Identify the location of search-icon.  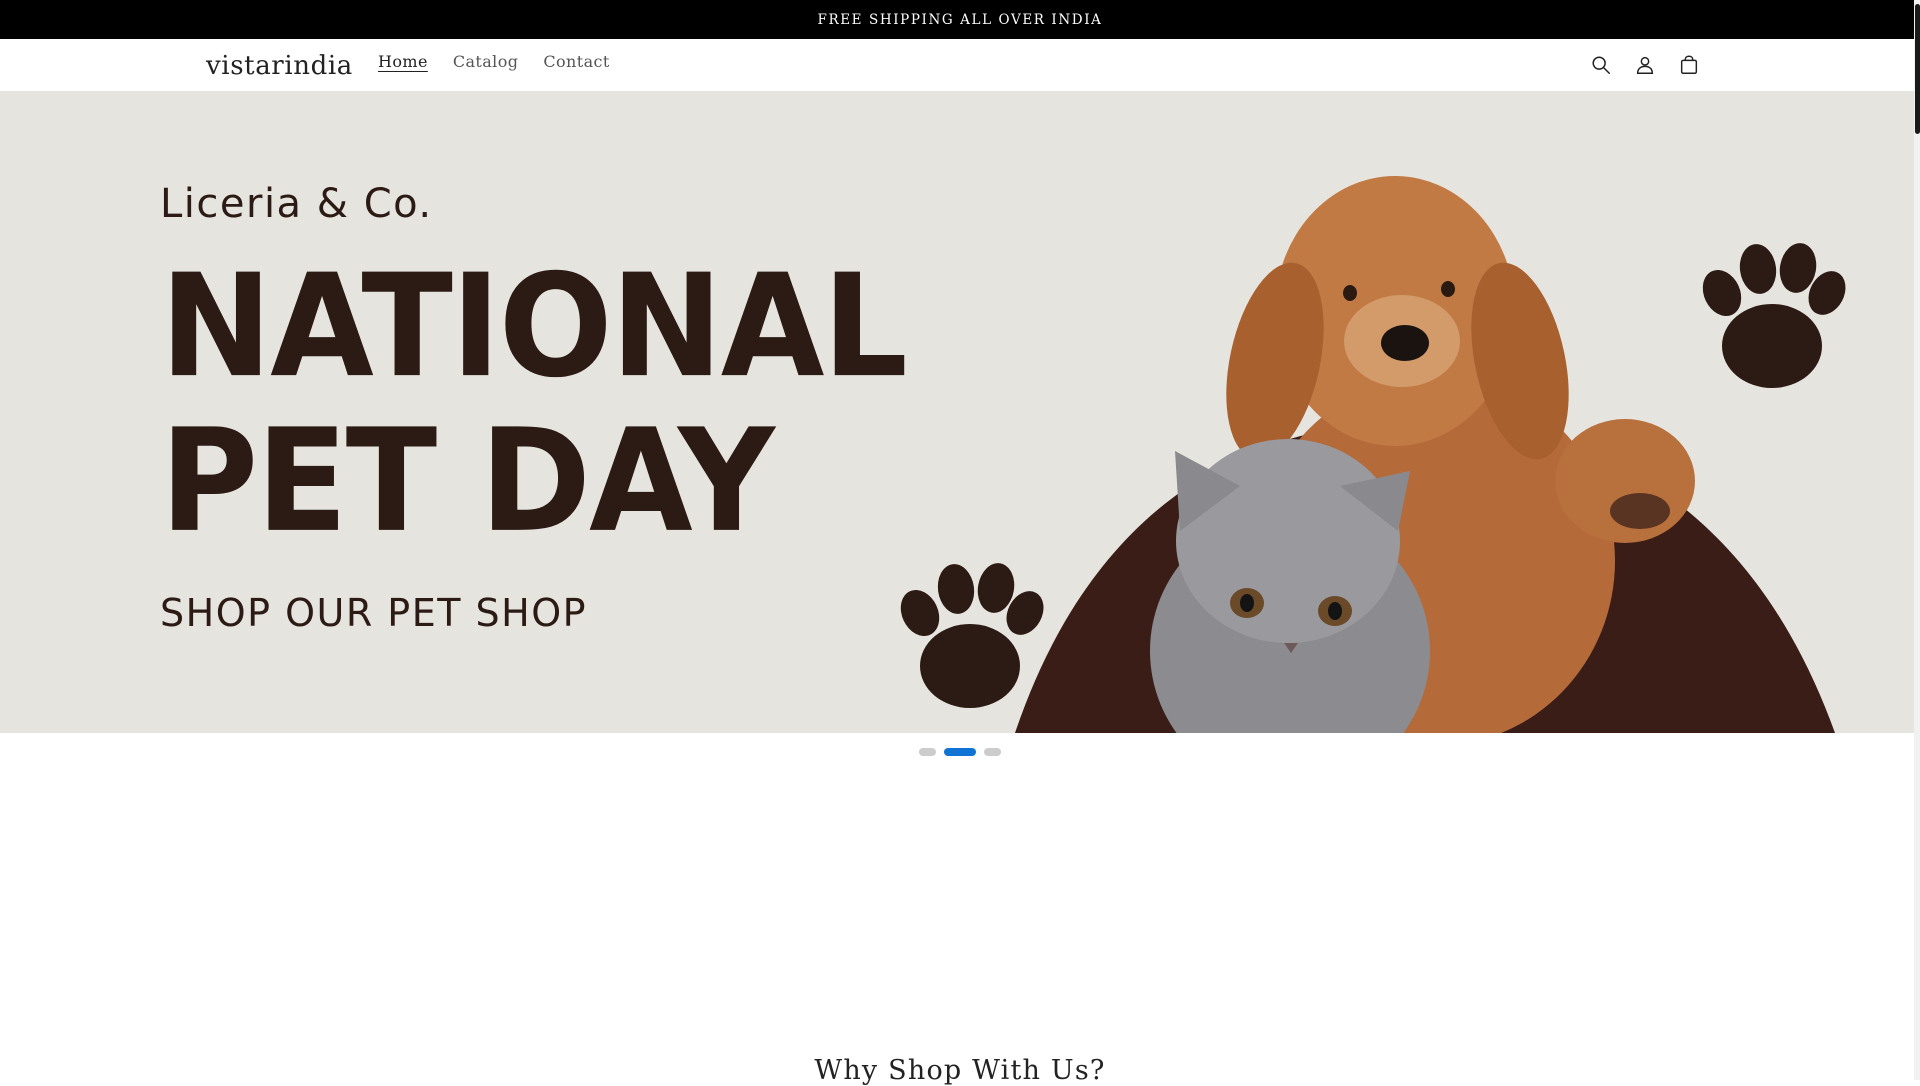
(1601, 65).